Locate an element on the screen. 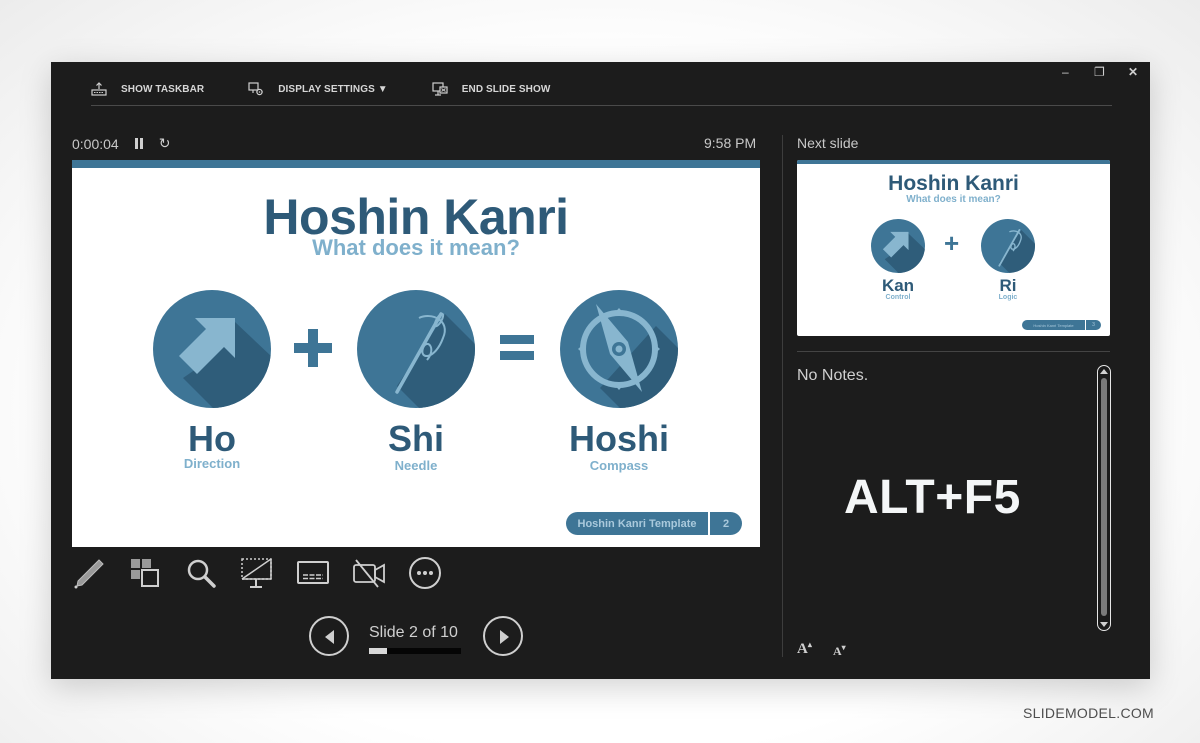 Image resolution: width=1200 pixels, height=743 pixels. next-slide-button is located at coordinates (503, 636).